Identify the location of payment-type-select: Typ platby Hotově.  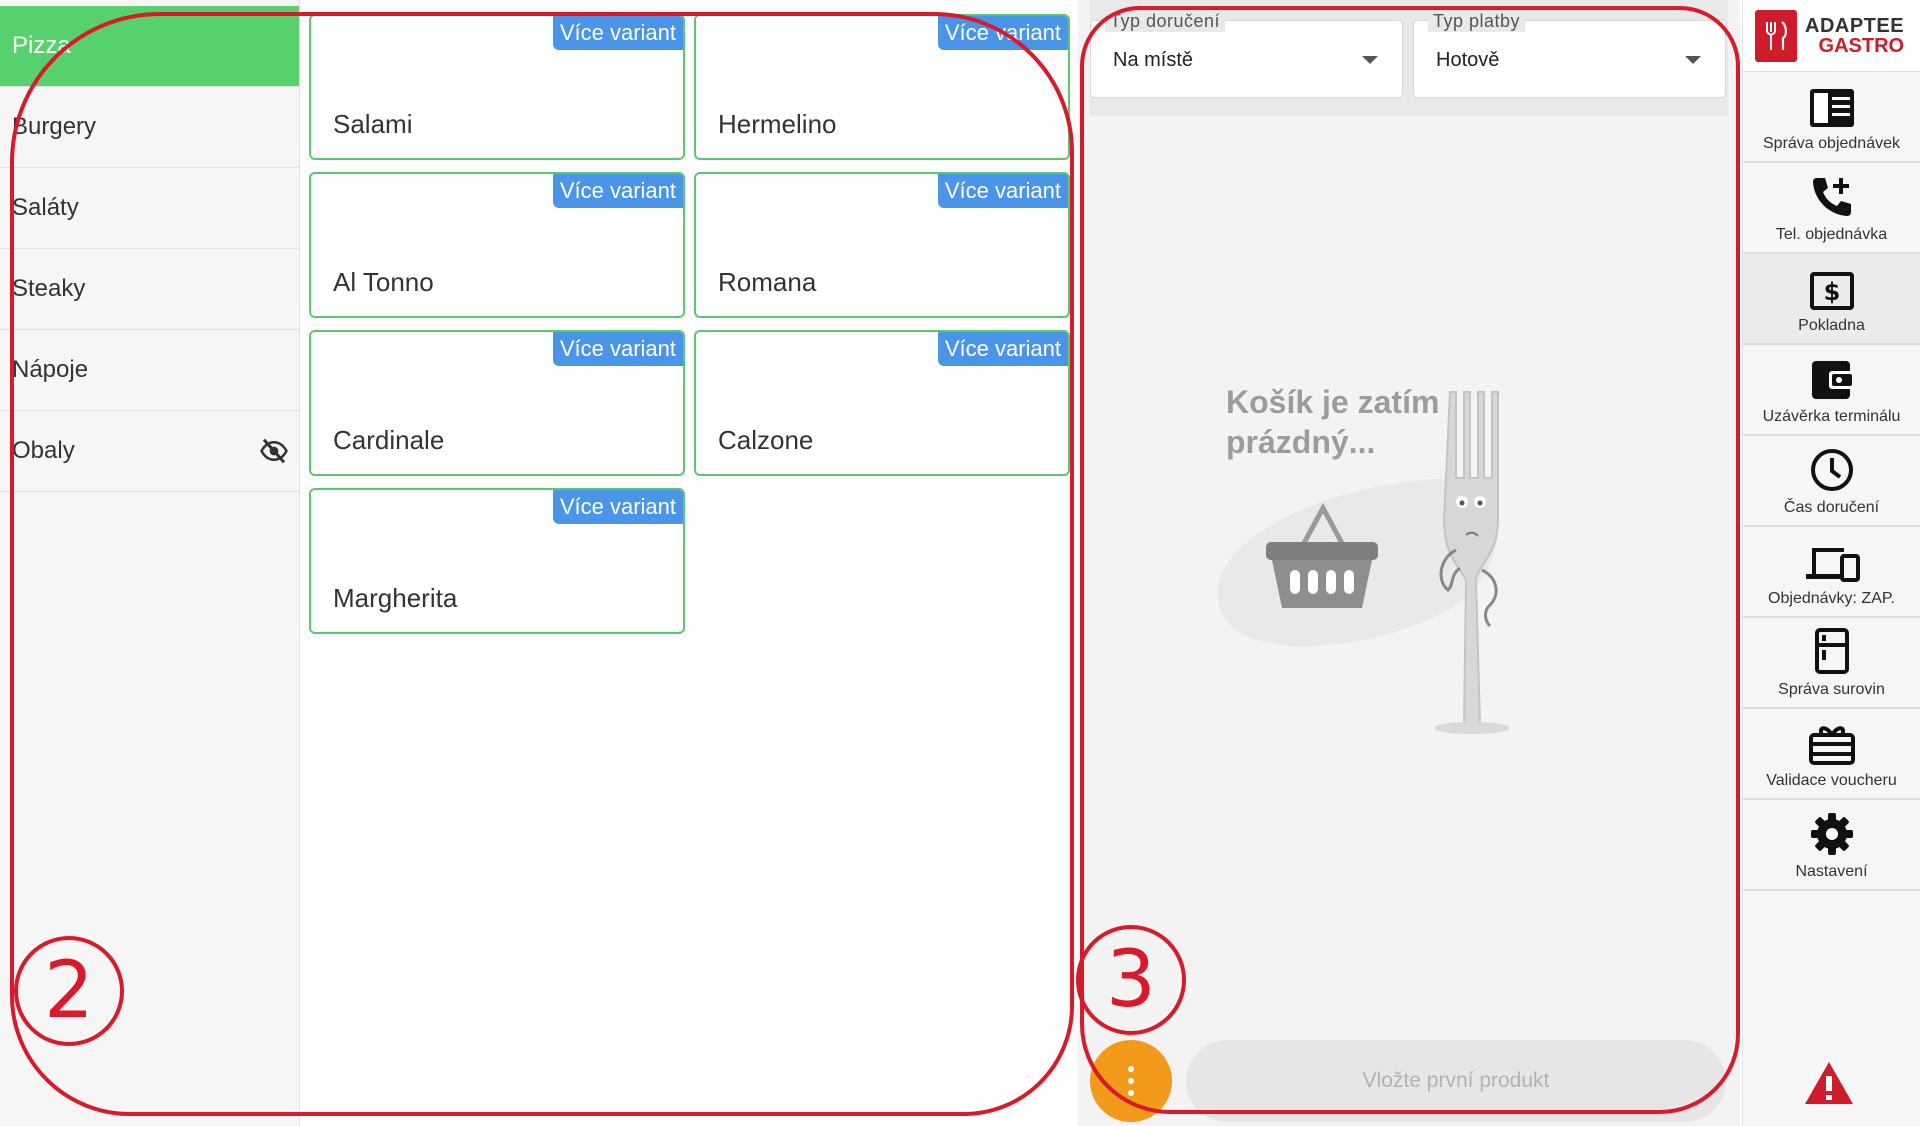
(1569, 54).